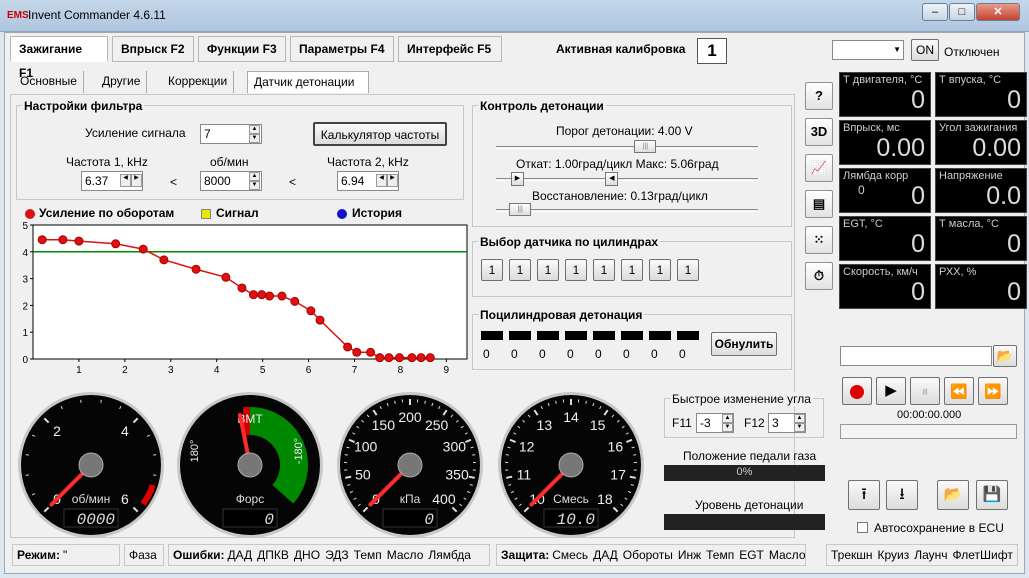 This screenshot has height=578, width=1029. I want to click on maximize-button: □, so click(962, 12).